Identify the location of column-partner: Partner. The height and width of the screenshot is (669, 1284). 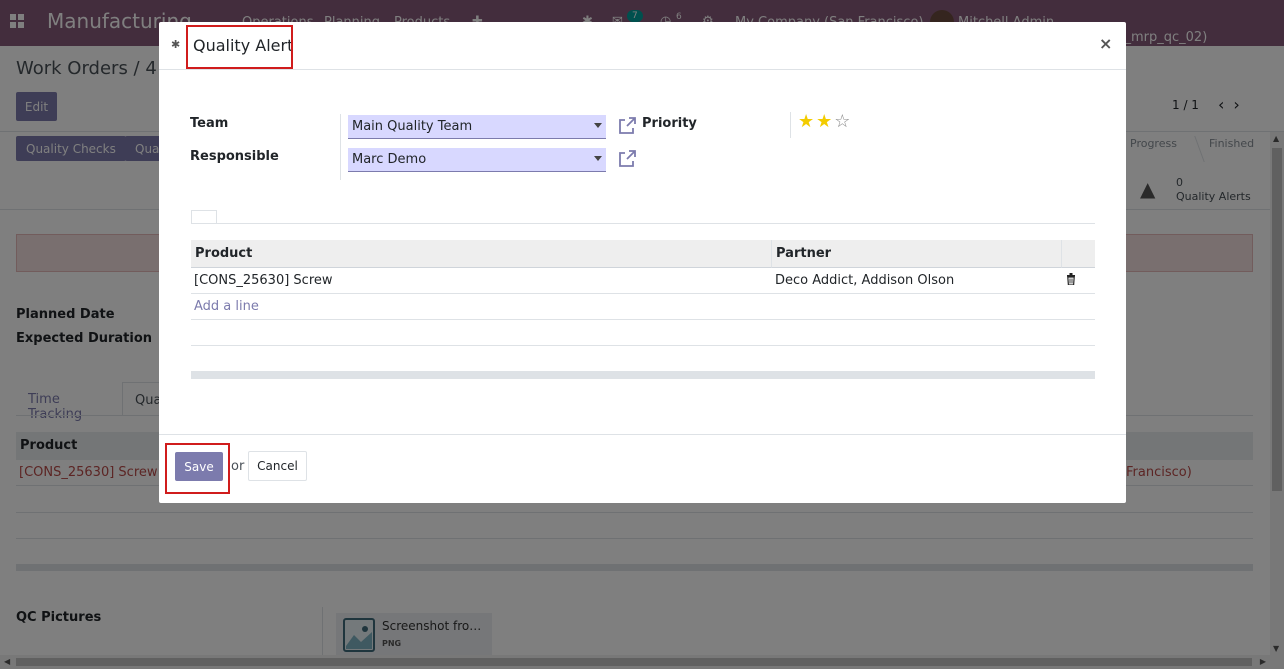
(917, 254).